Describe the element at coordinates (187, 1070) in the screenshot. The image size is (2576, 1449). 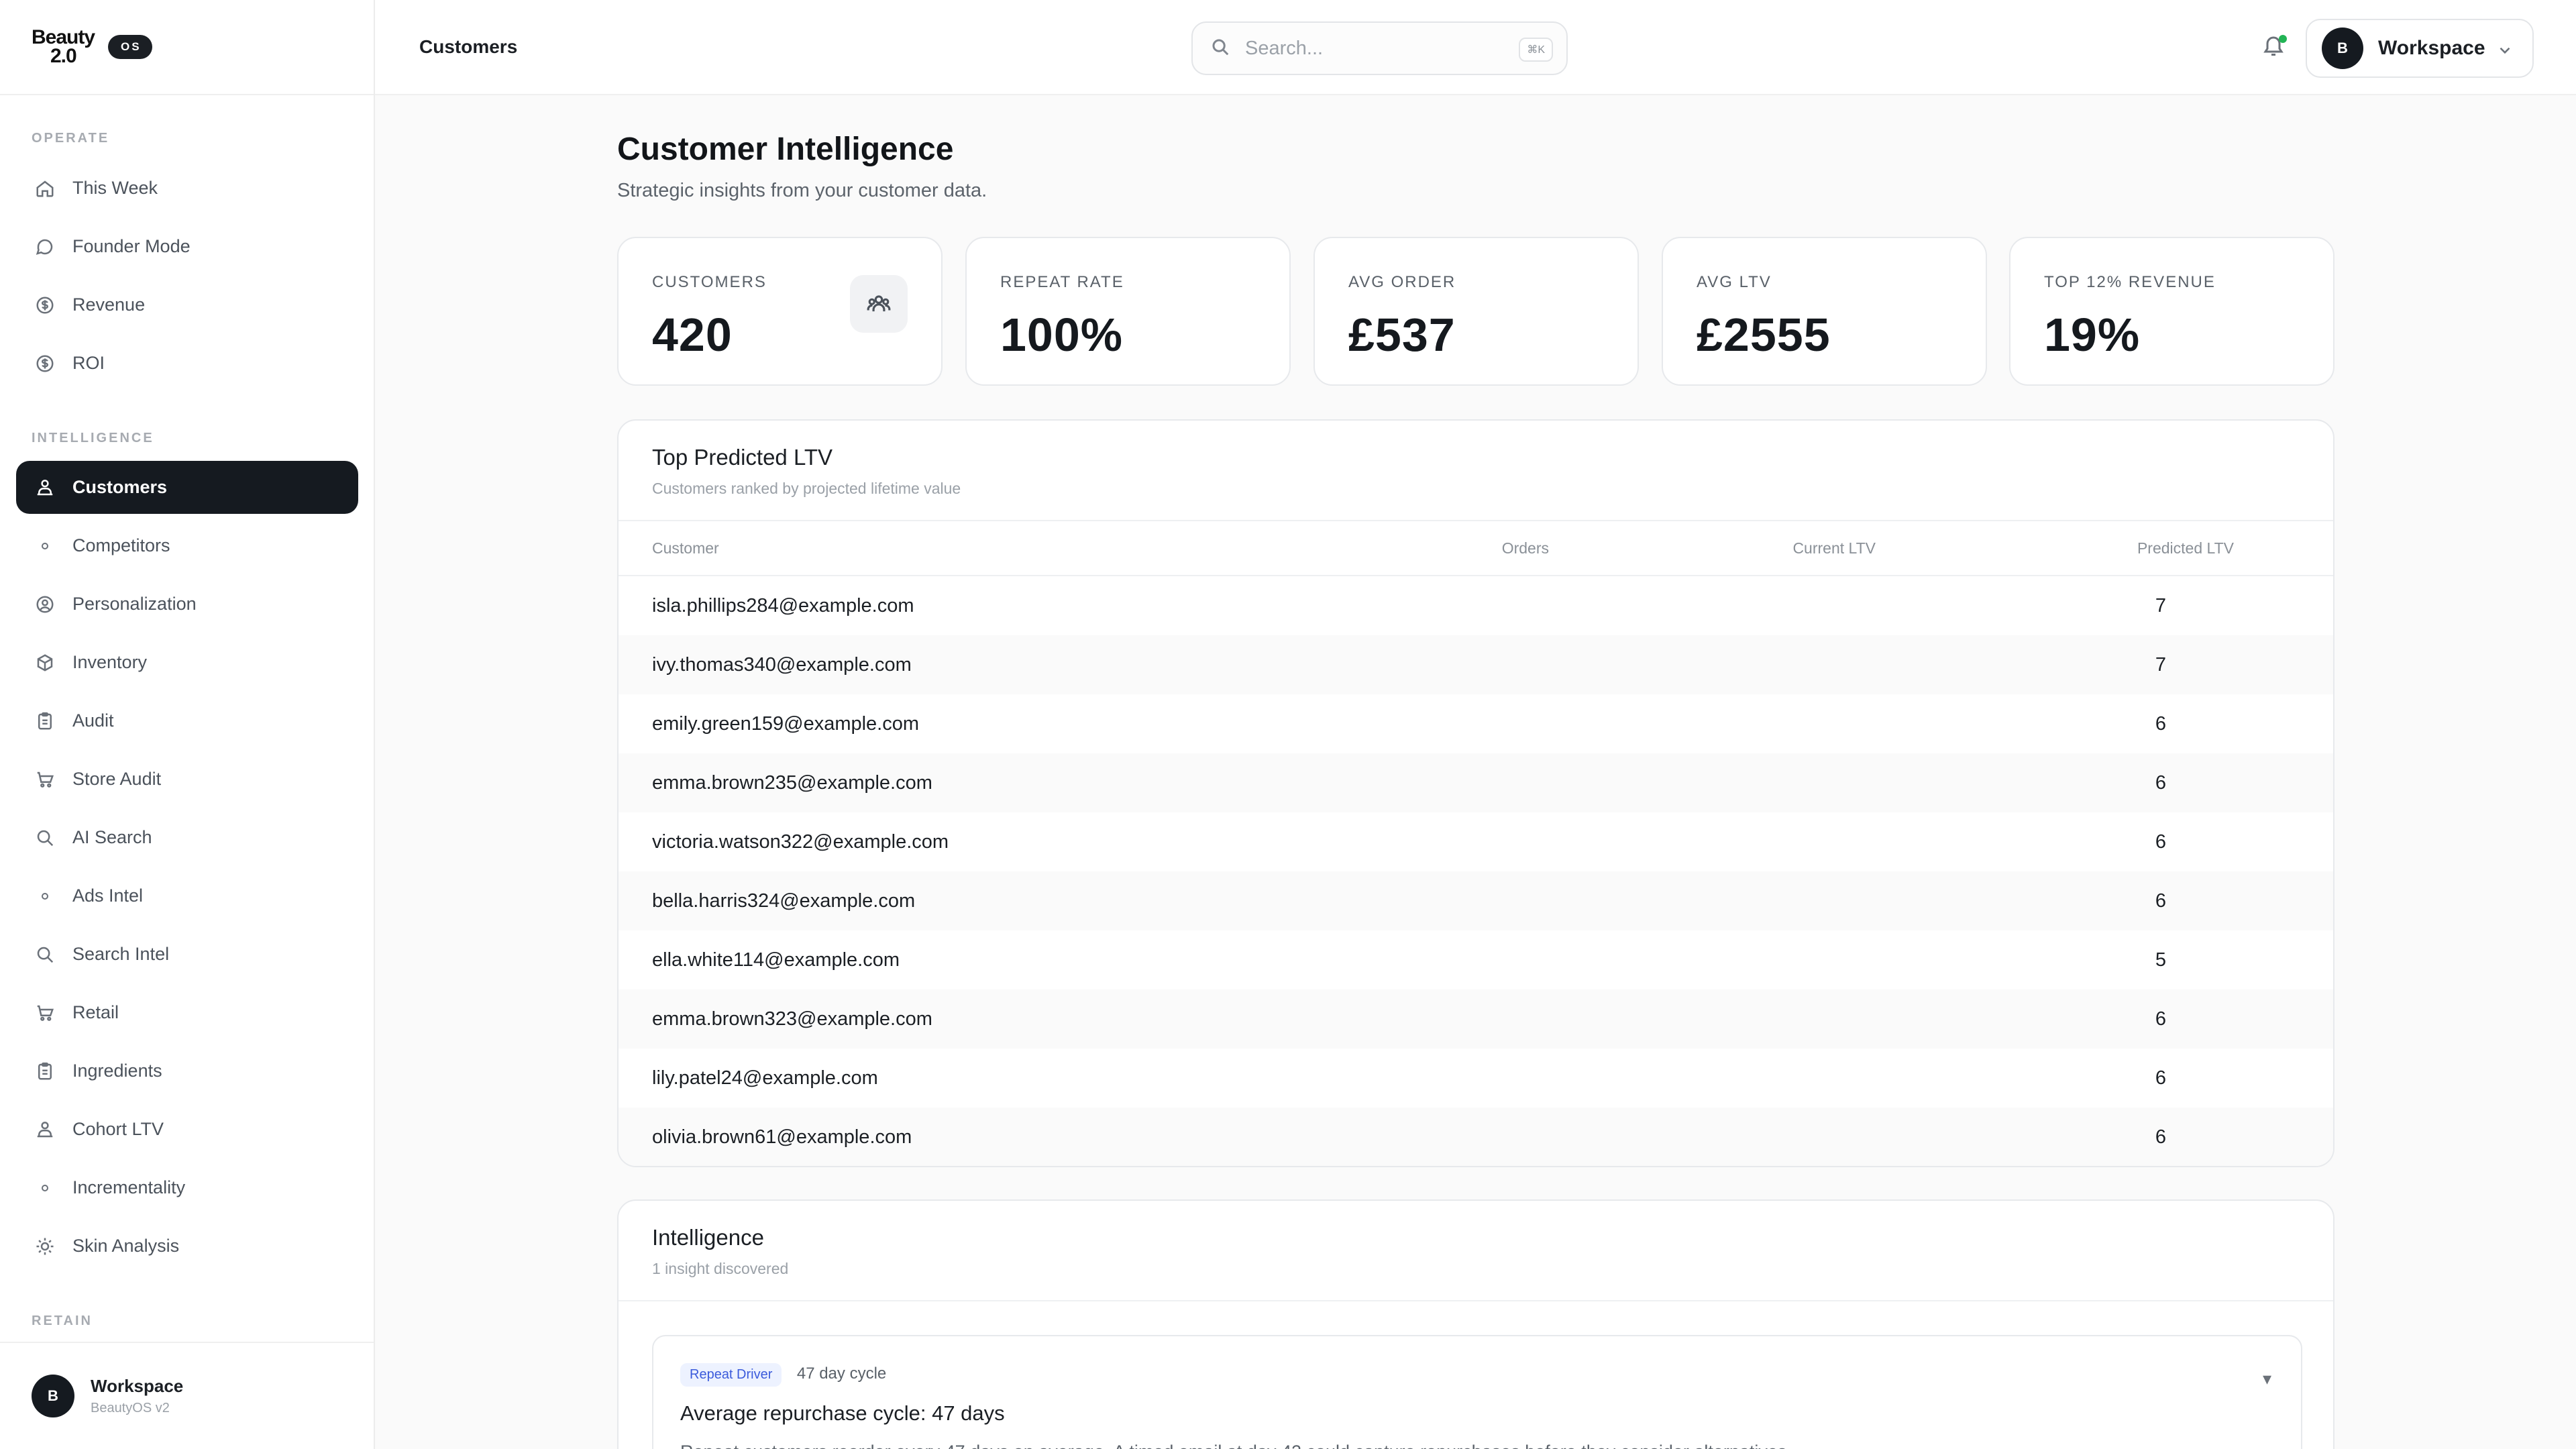
I see `sidebar-item-ingredients: Ingredients` at that location.